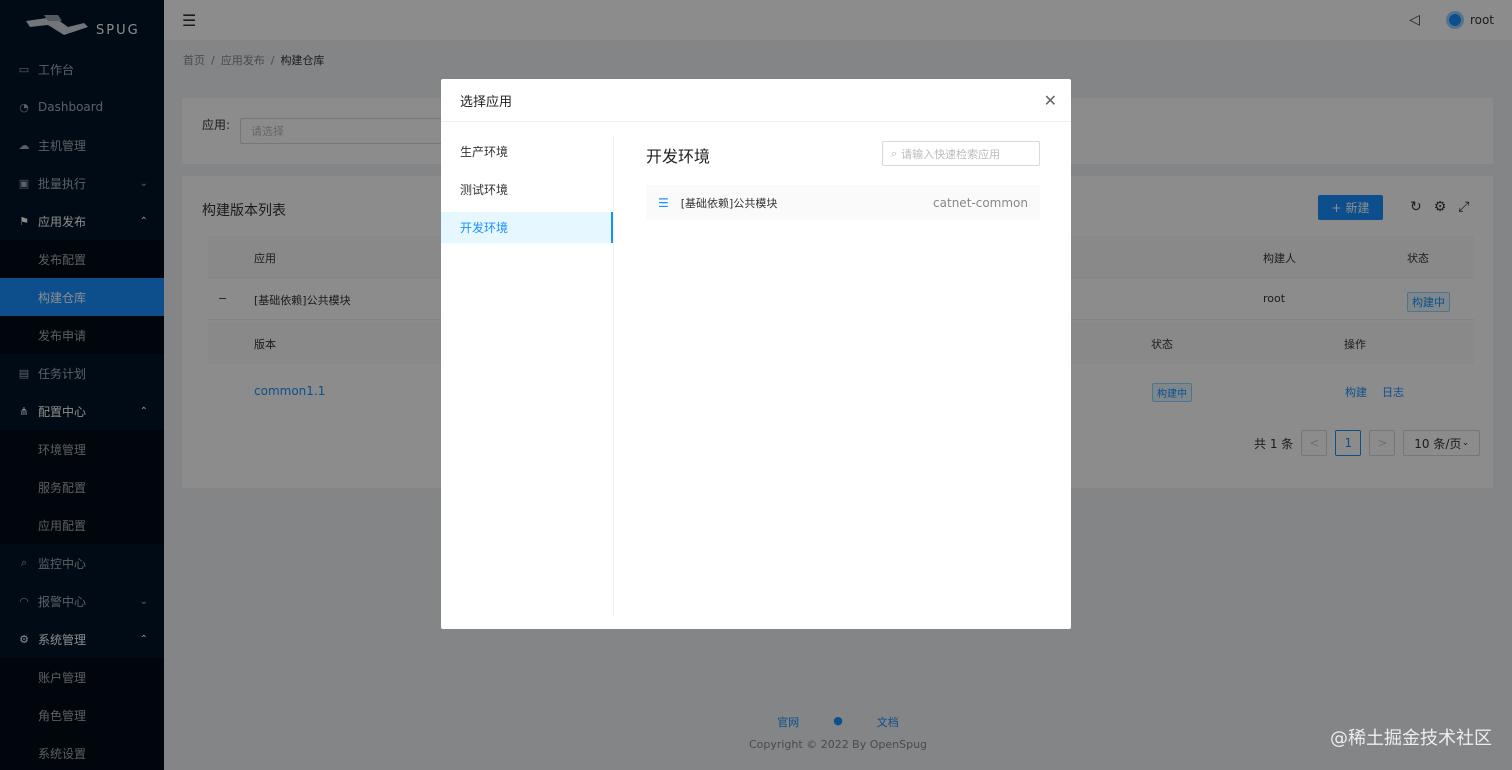 Image resolution: width=1512 pixels, height=770 pixels. Describe the element at coordinates (527, 151) in the screenshot. I see `env-item-prod: 生产环境` at that location.